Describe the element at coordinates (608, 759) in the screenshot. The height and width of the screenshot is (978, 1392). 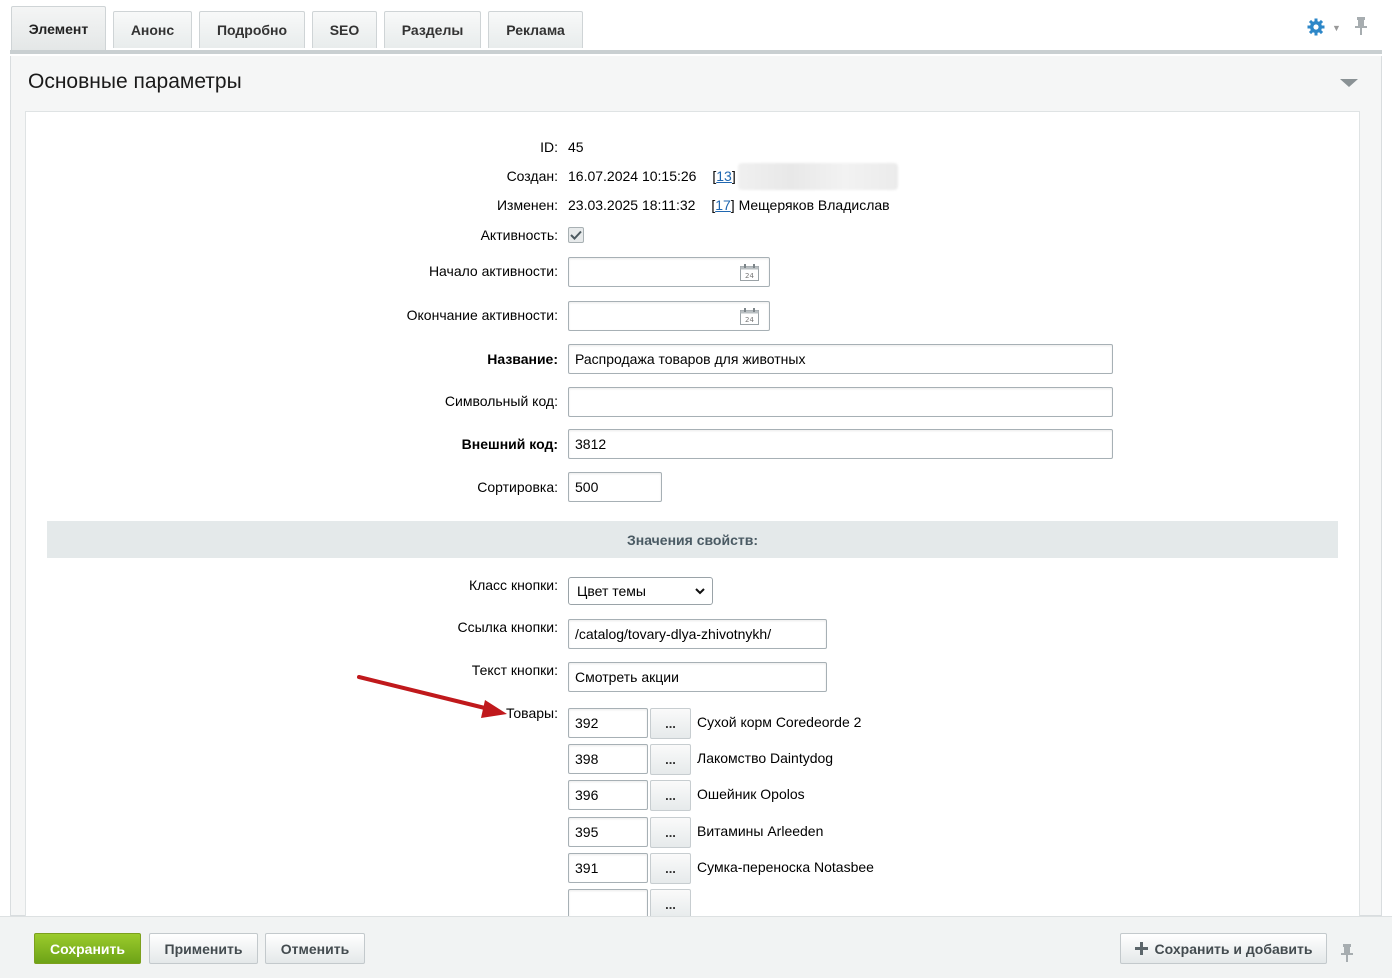
I see `product-id-input: 398` at that location.